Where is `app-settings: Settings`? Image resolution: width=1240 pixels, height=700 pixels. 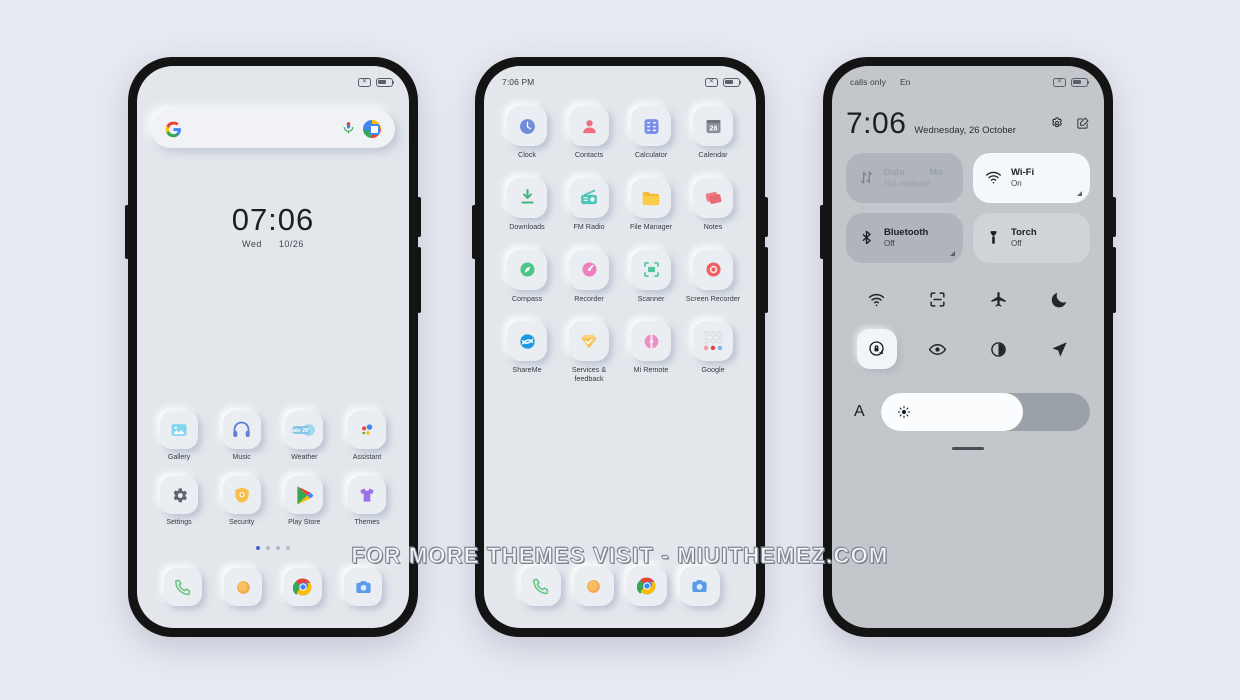 app-settings: Settings is located at coordinates (179, 502).